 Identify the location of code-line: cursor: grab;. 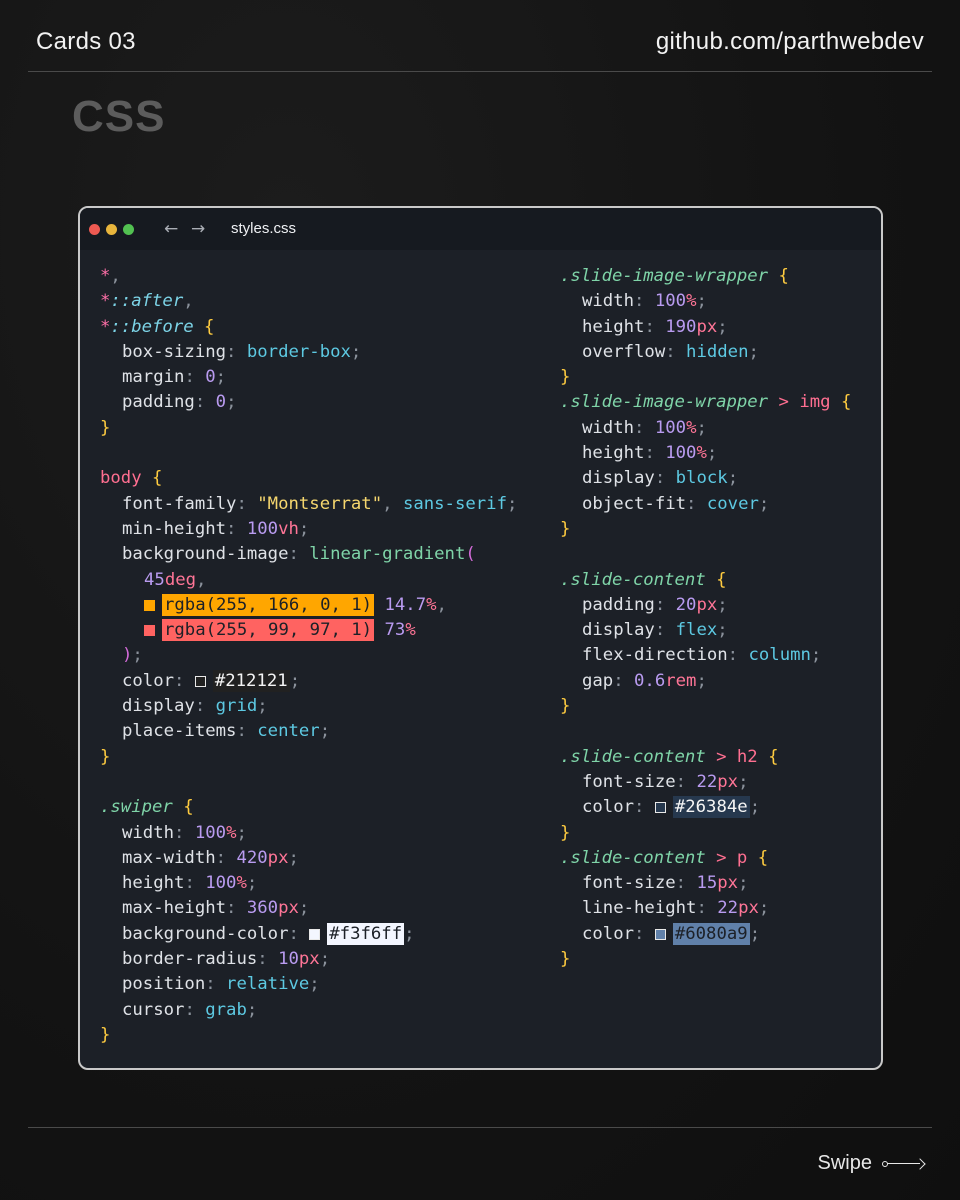
(190, 1009).